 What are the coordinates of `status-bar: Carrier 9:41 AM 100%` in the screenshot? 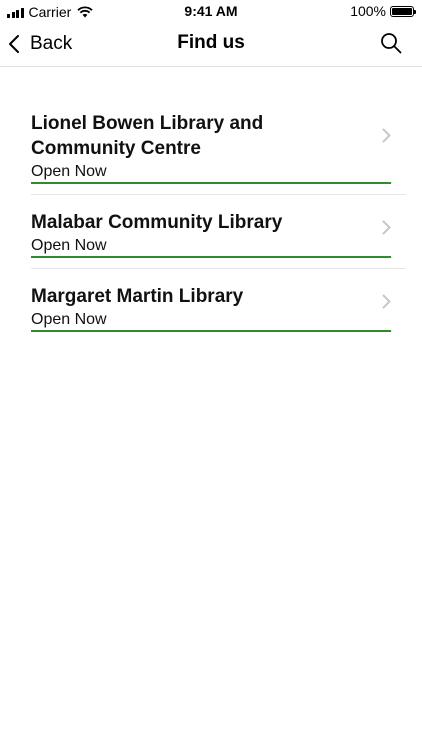 It's located at (211, 12).